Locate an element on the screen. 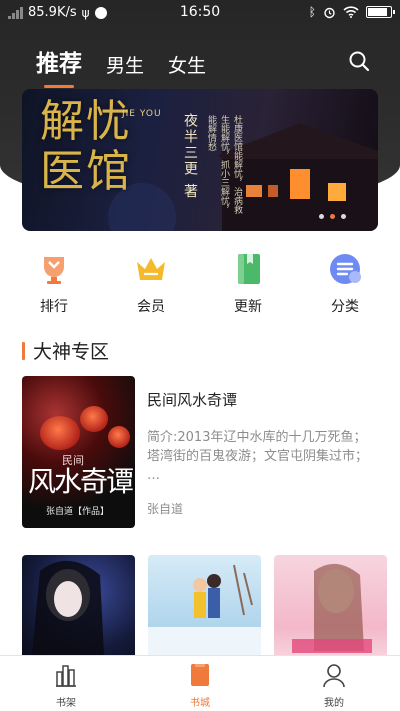 This screenshot has height=711, width=400. status-bar: 85.9K/s ψ 16:50 ᛒ is located at coordinates (200, 13).